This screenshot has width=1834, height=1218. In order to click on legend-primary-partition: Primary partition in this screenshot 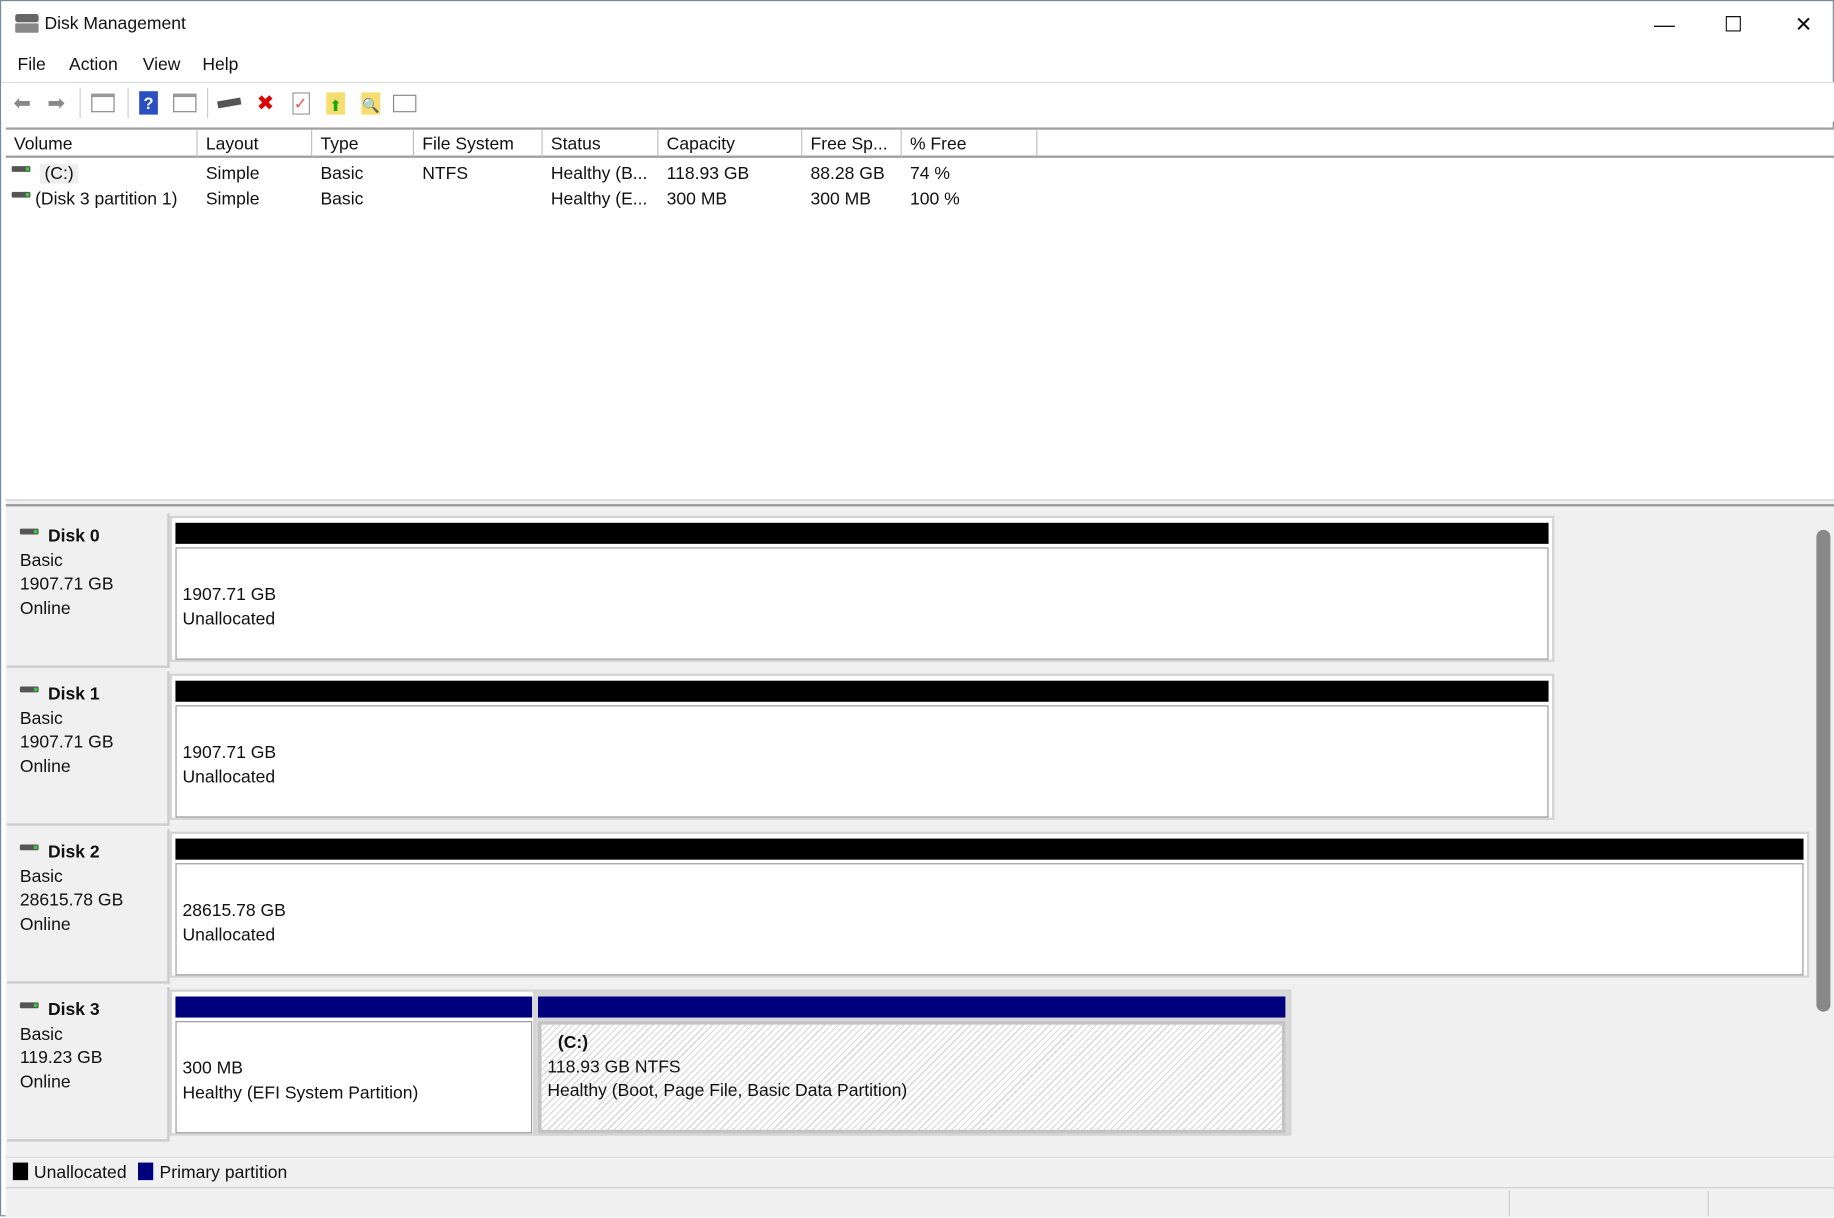, I will do `click(223, 1172)`.